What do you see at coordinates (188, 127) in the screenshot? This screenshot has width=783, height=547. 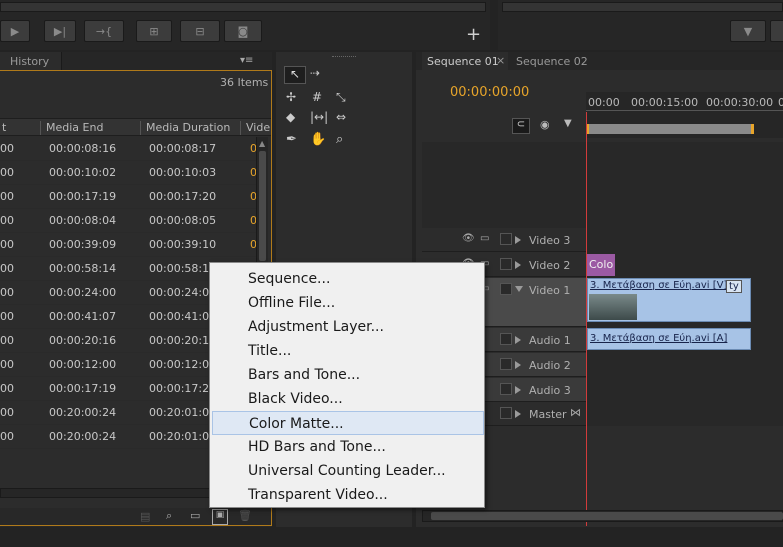 I see `col-header-media-duration: Media Duration` at bounding box center [188, 127].